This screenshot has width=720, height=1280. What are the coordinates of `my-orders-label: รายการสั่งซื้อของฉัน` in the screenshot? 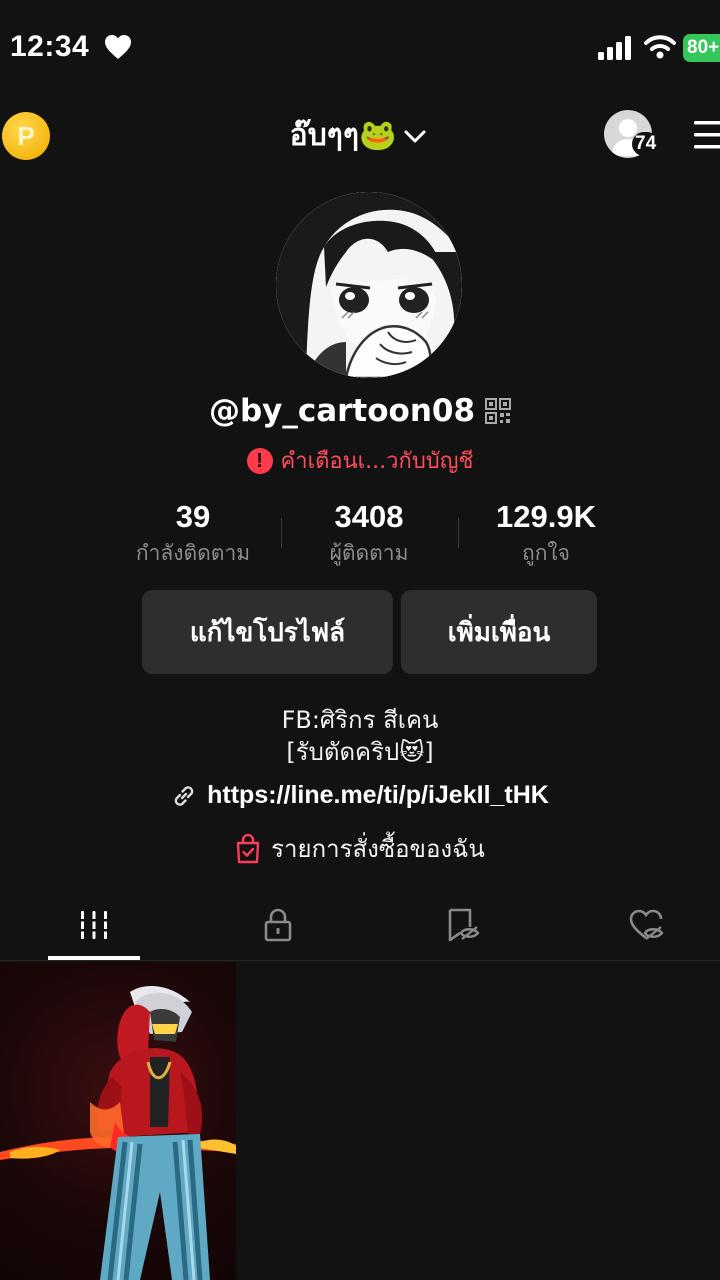 It's located at (378, 849).